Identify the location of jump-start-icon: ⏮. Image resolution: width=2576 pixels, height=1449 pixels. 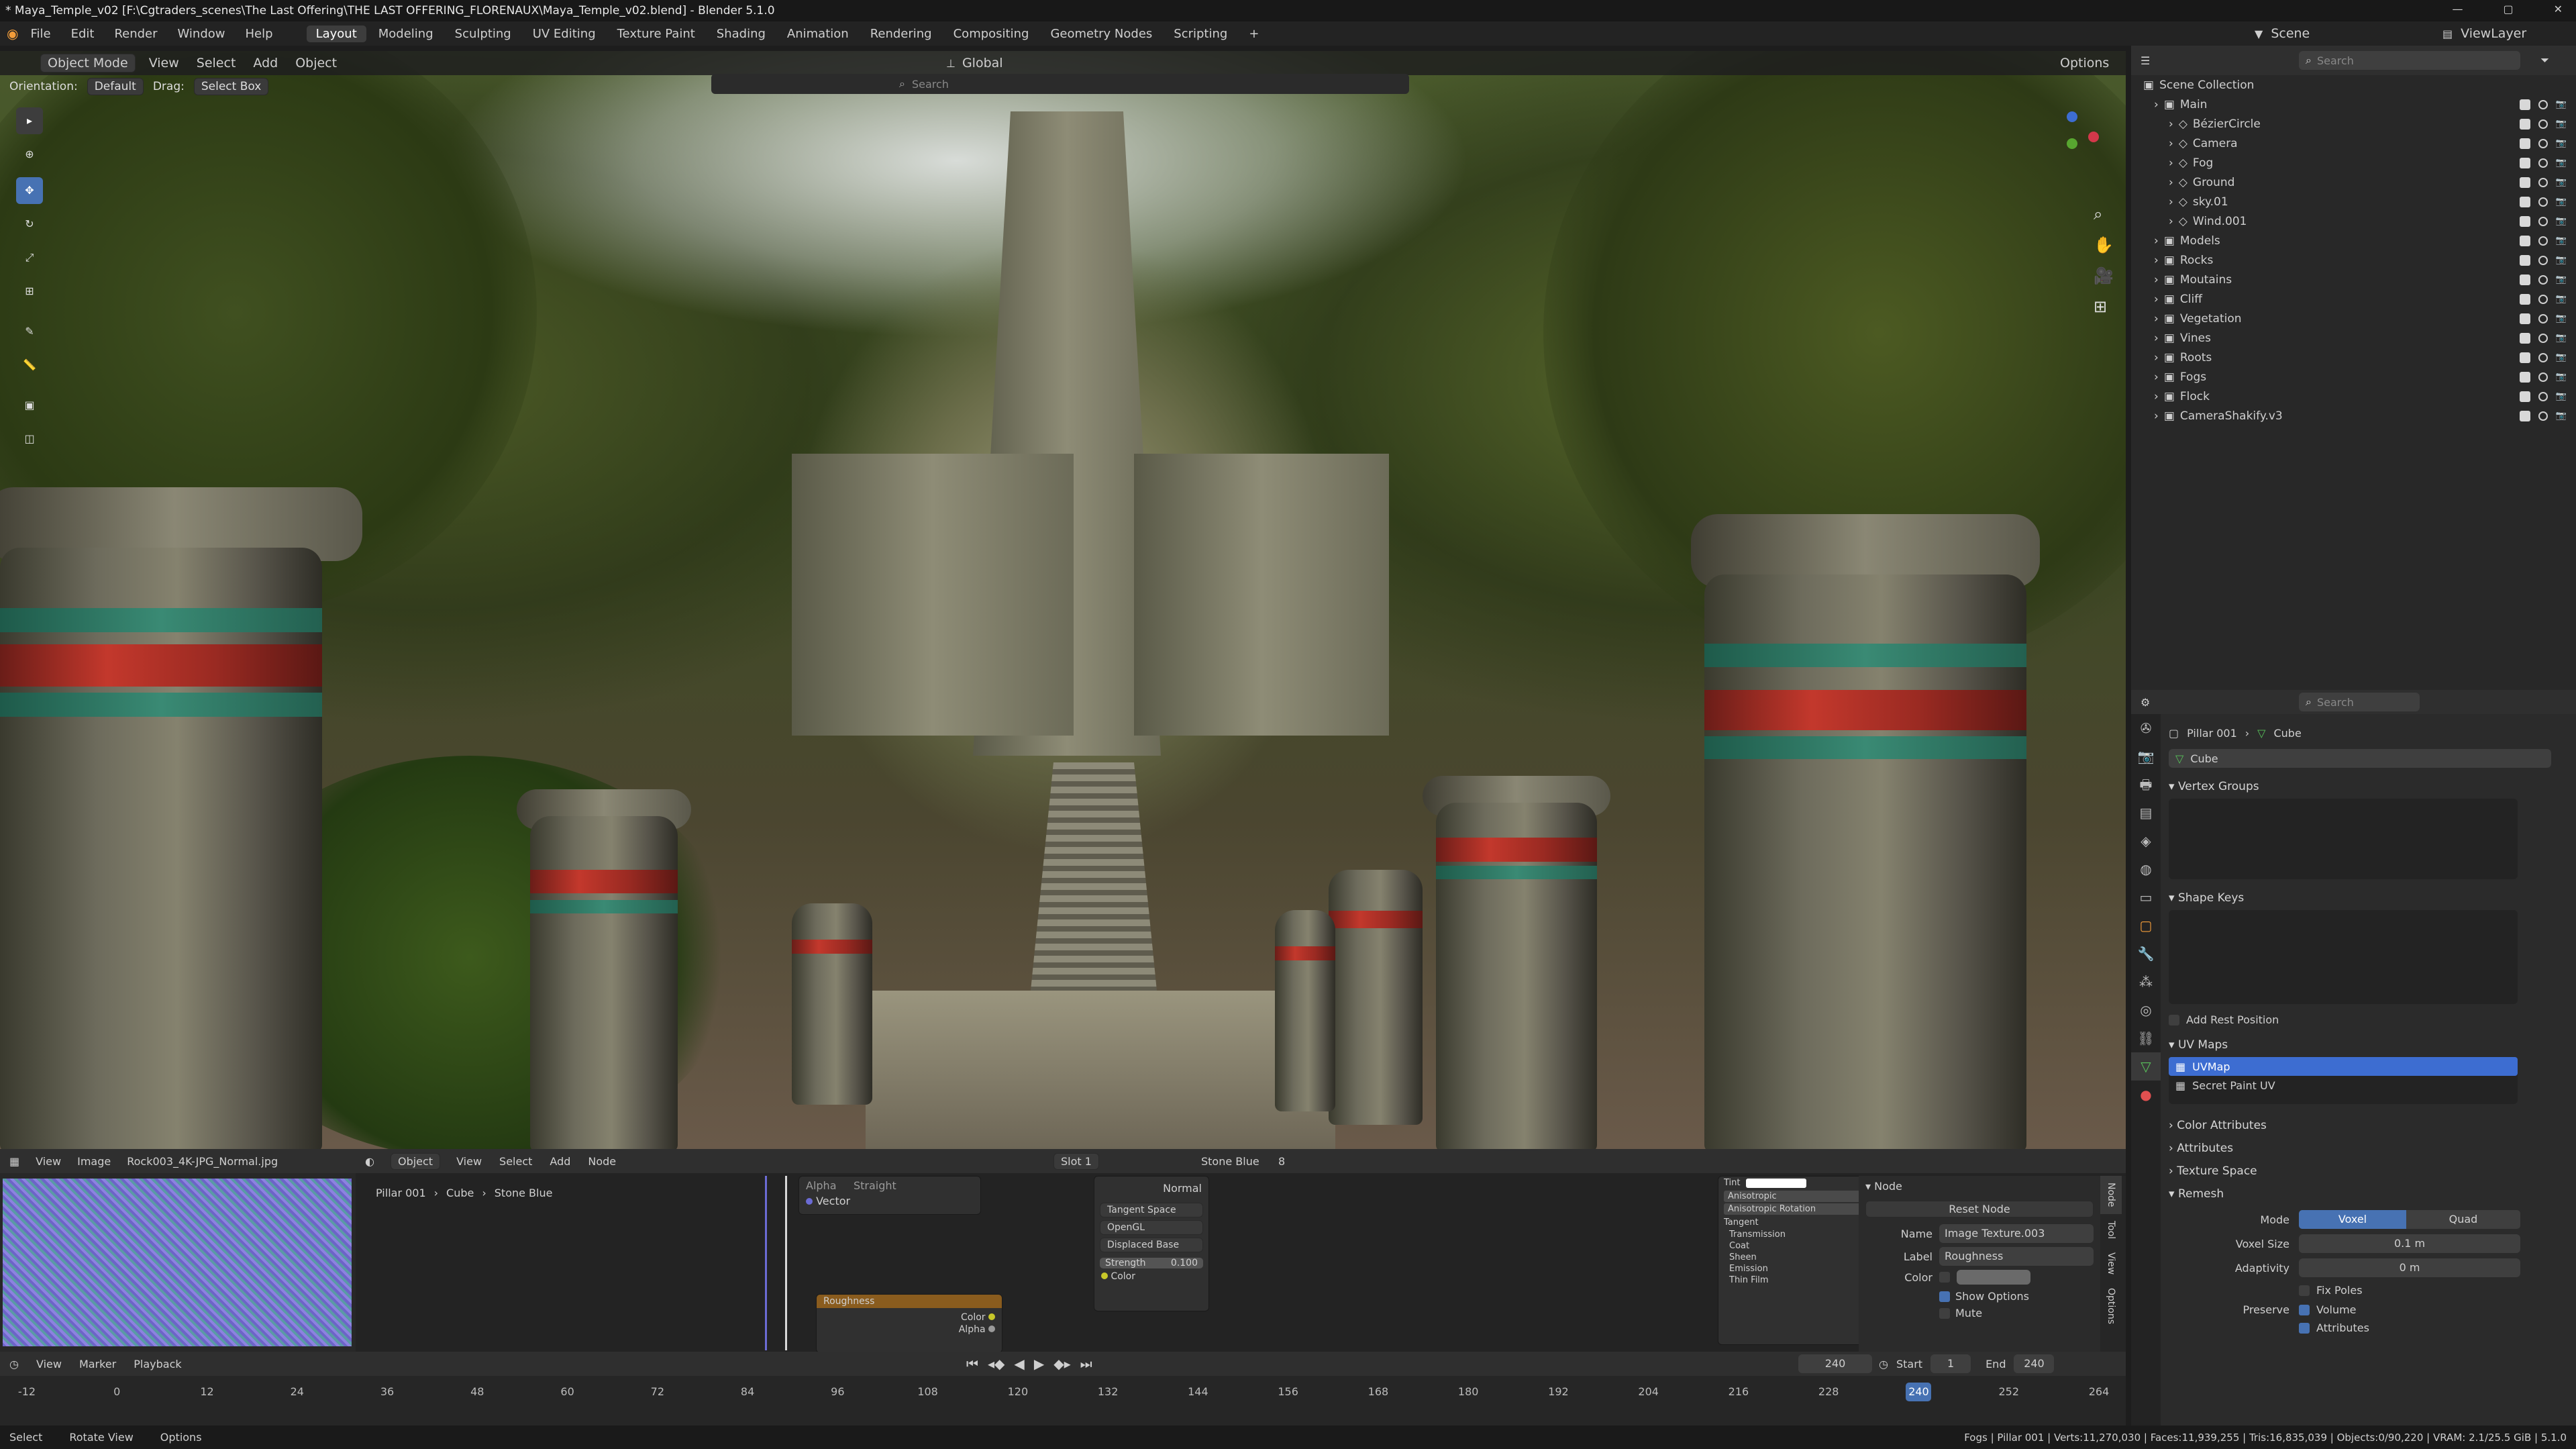
(972, 1364).